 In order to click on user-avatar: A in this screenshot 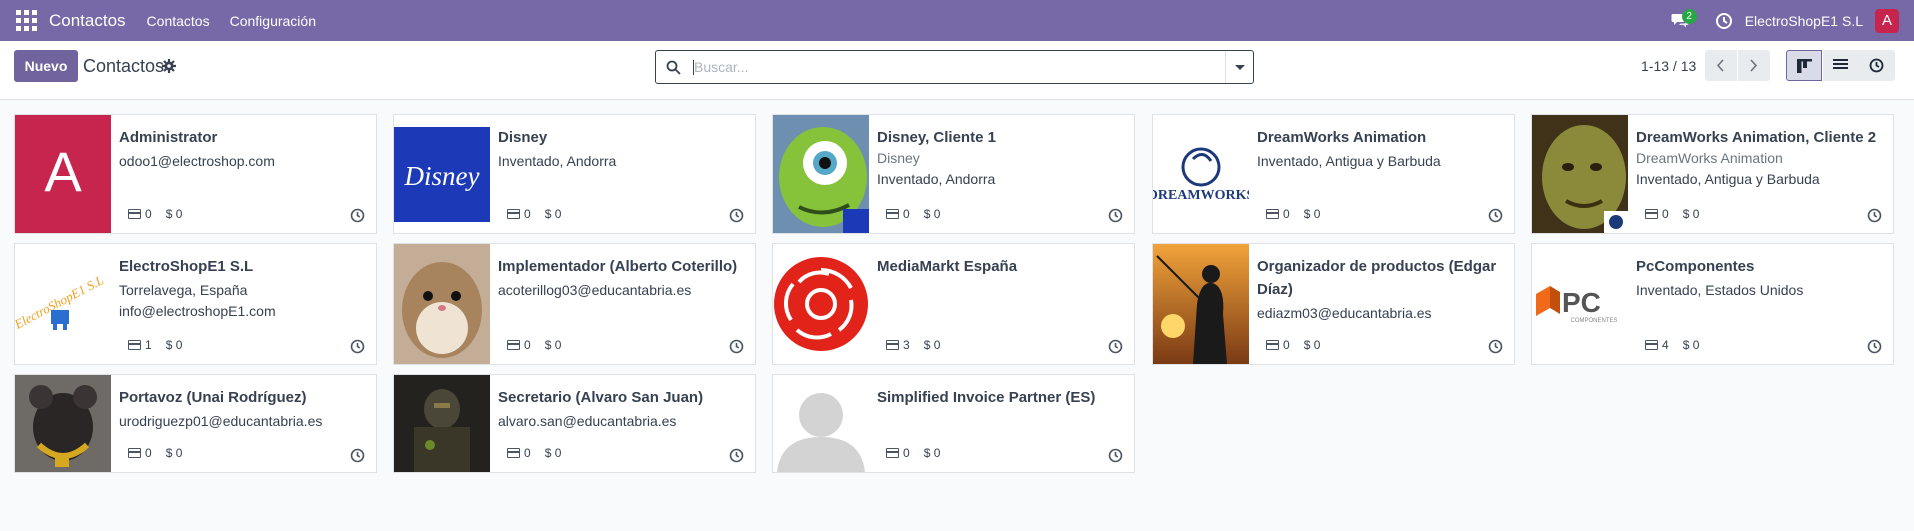, I will do `click(1887, 20)`.